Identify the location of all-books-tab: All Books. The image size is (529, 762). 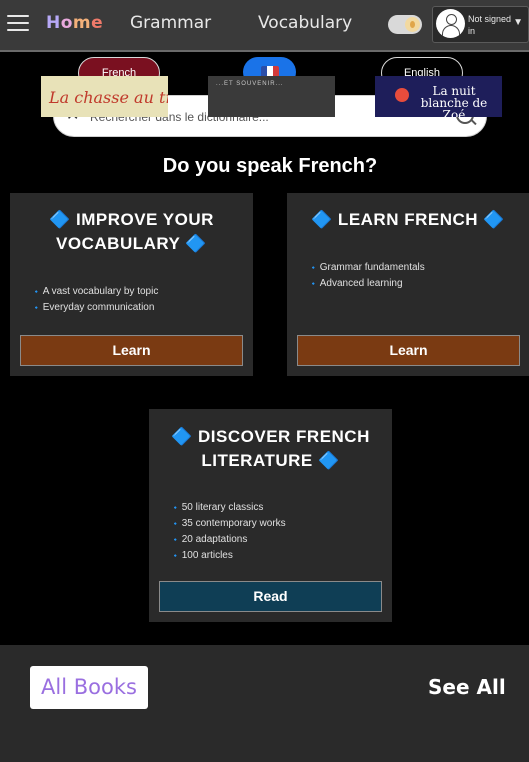
(89, 687).